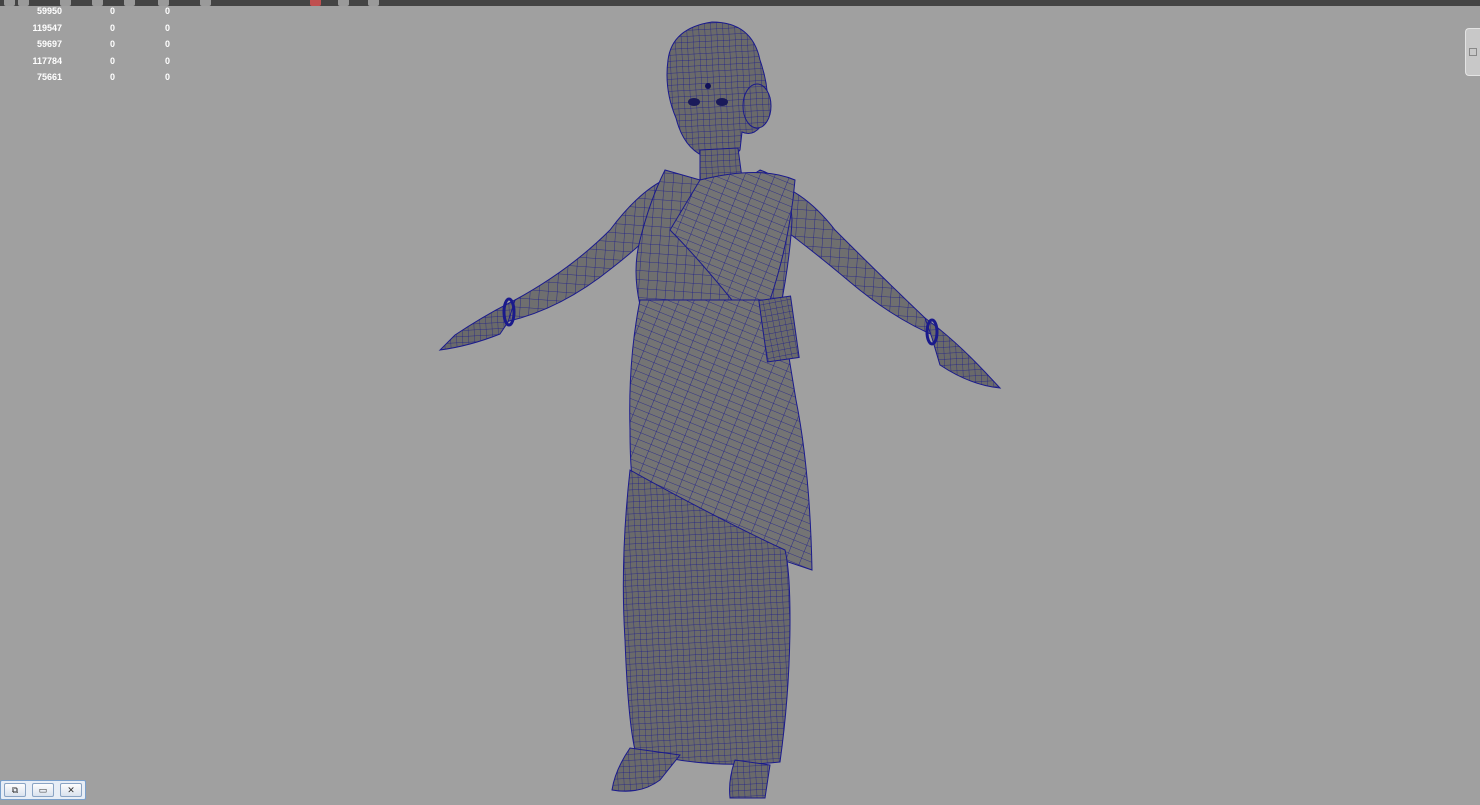 The height and width of the screenshot is (805, 1480). I want to click on bindi, so click(708, 86).